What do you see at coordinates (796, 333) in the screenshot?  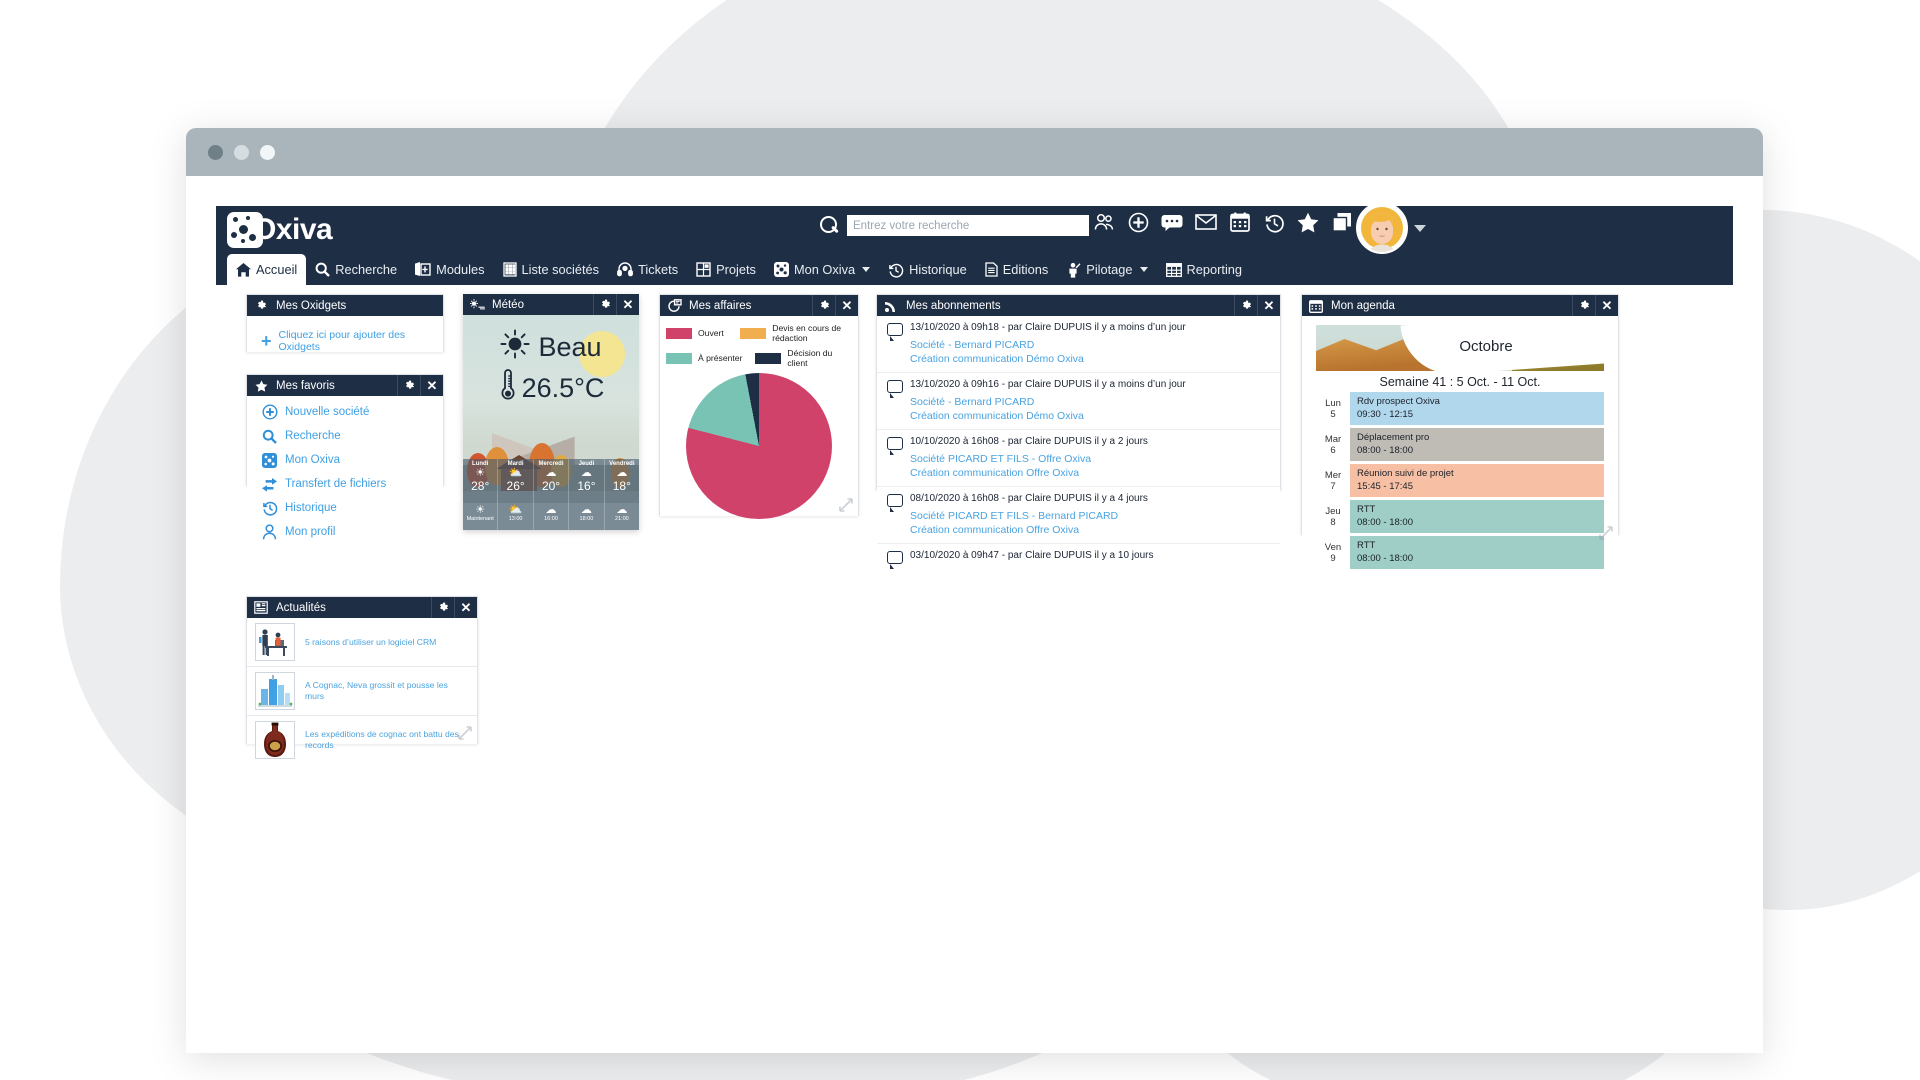 I see `legend-item-devis: Devis en cours de rédaction` at bounding box center [796, 333].